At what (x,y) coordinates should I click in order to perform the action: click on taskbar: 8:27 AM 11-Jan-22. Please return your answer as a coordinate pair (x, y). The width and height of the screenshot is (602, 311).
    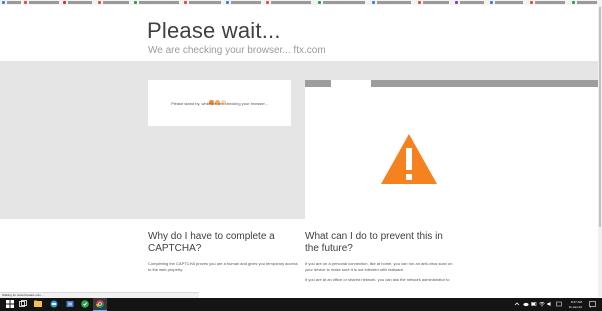
    Looking at the image, I should click on (301, 304).